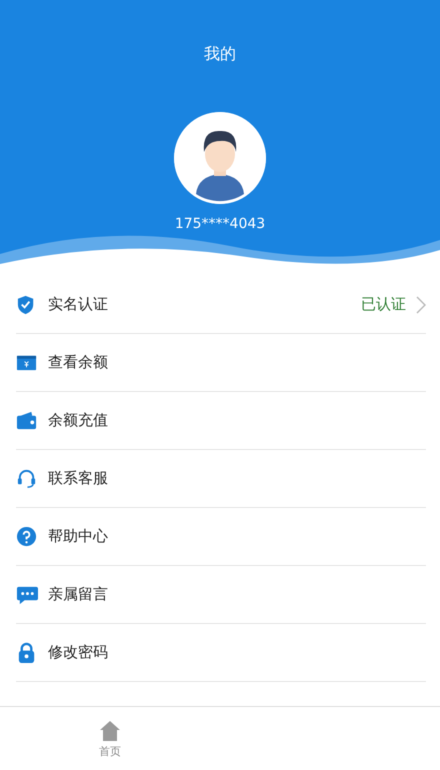 Image resolution: width=440 pixels, height=770 pixels. What do you see at coordinates (78, 362) in the screenshot?
I see `menu-label: 查看余额` at bounding box center [78, 362].